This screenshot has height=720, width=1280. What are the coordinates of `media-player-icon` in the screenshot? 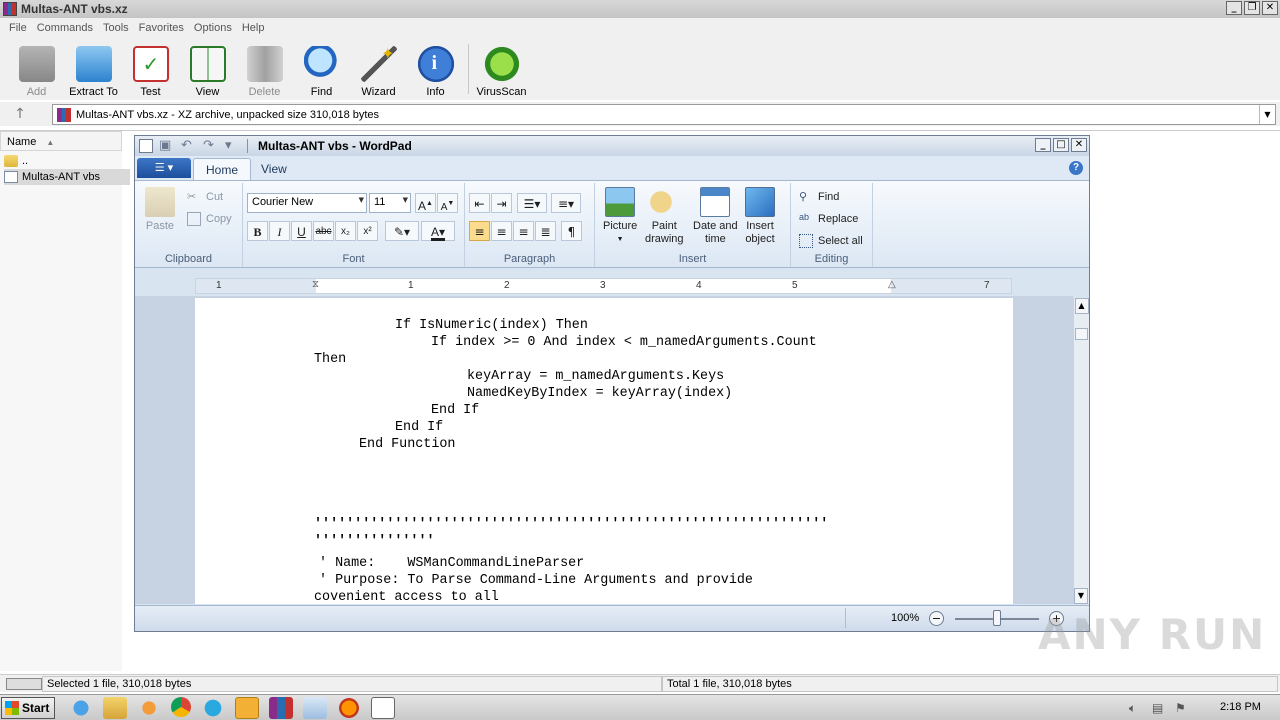 It's located at (149, 707).